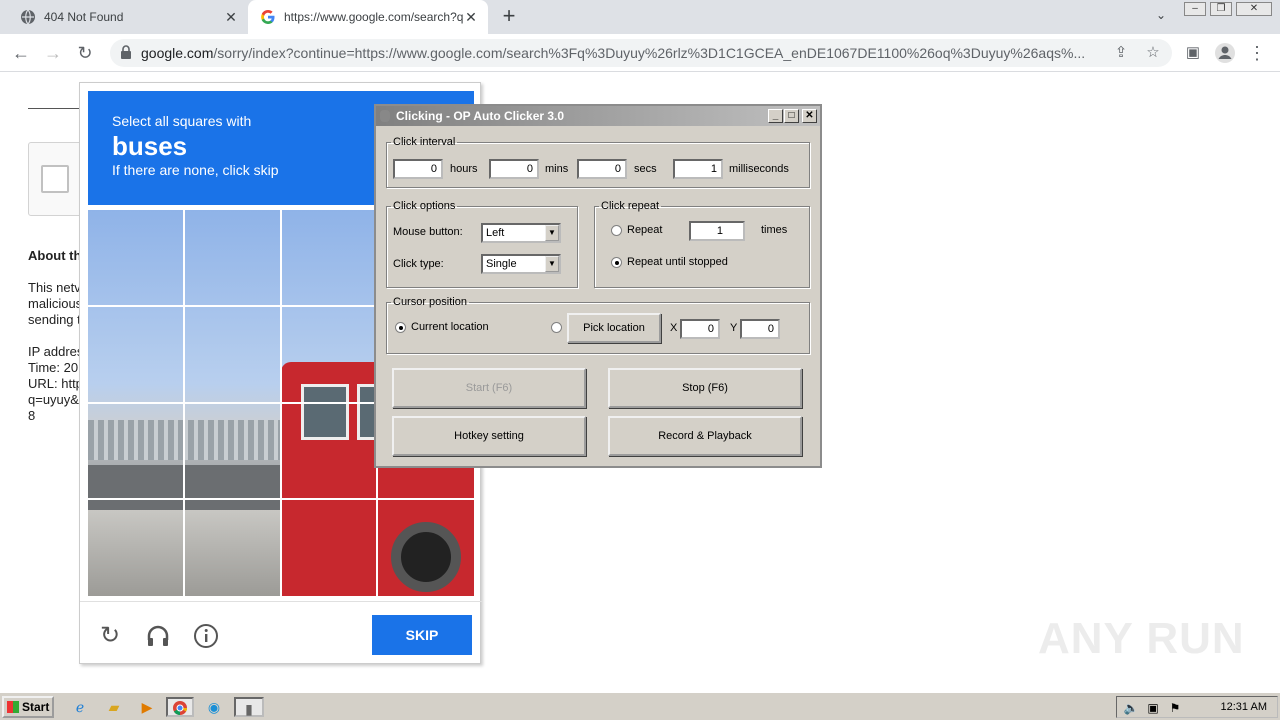 The height and width of the screenshot is (721, 1280). Describe the element at coordinates (281, 499) in the screenshot. I see `grid-line` at that location.